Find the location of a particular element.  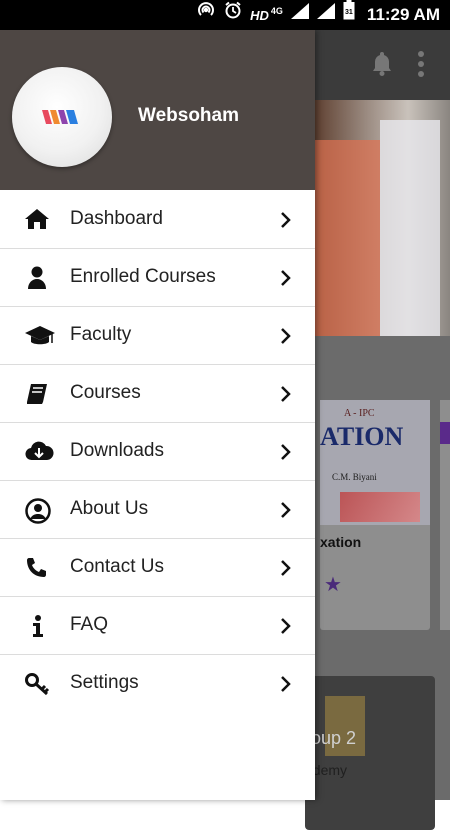

menu-item-label: Faculty is located at coordinates (101, 334).